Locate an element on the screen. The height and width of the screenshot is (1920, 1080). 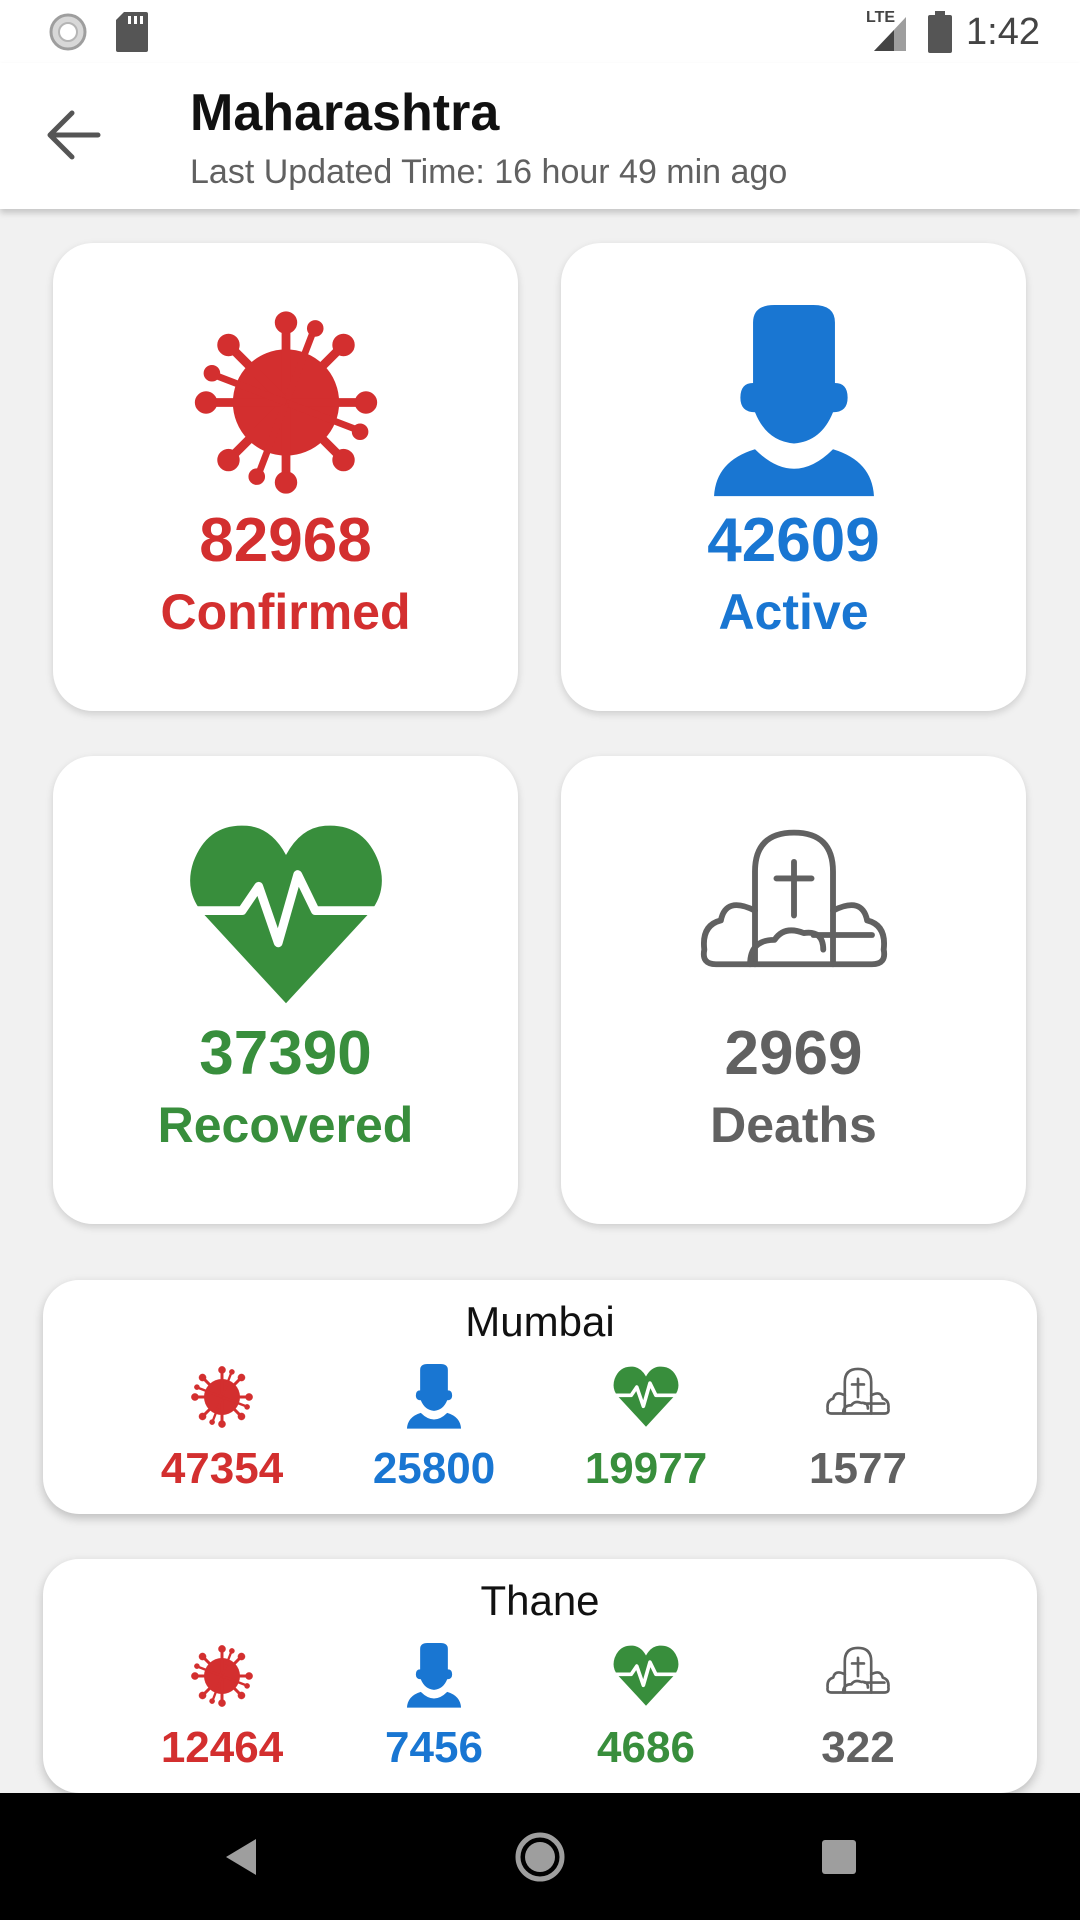
district-active: 25800 is located at coordinates (434, 1468).